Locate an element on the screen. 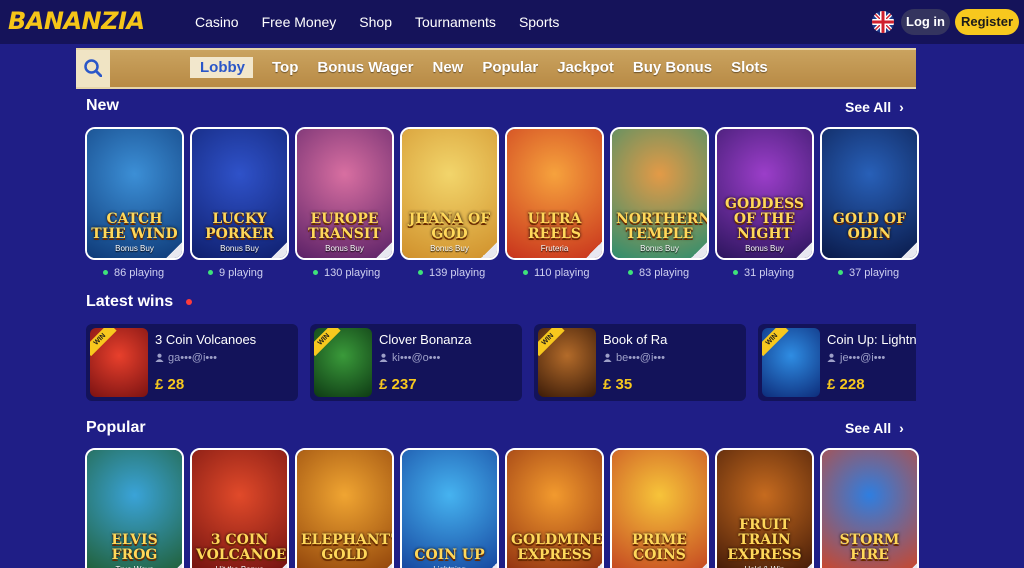 This screenshot has height=568, width=1024. game-title: Catch the Wind is located at coordinates (134, 226).